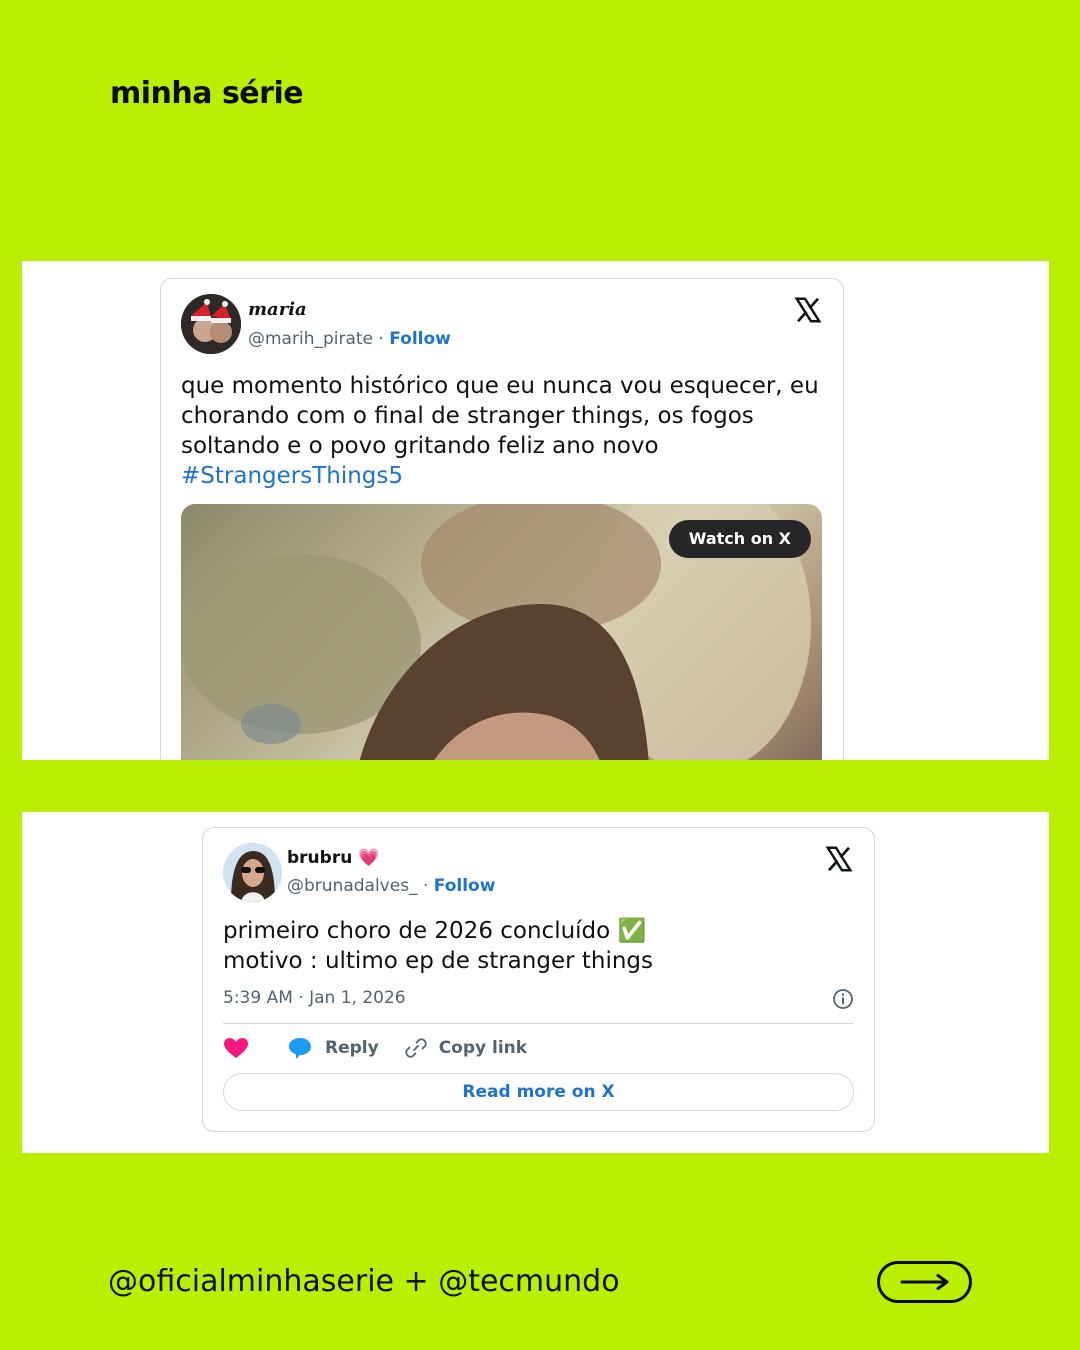  What do you see at coordinates (310, 339) in the screenshot?
I see `handle: @marih_pirate` at bounding box center [310, 339].